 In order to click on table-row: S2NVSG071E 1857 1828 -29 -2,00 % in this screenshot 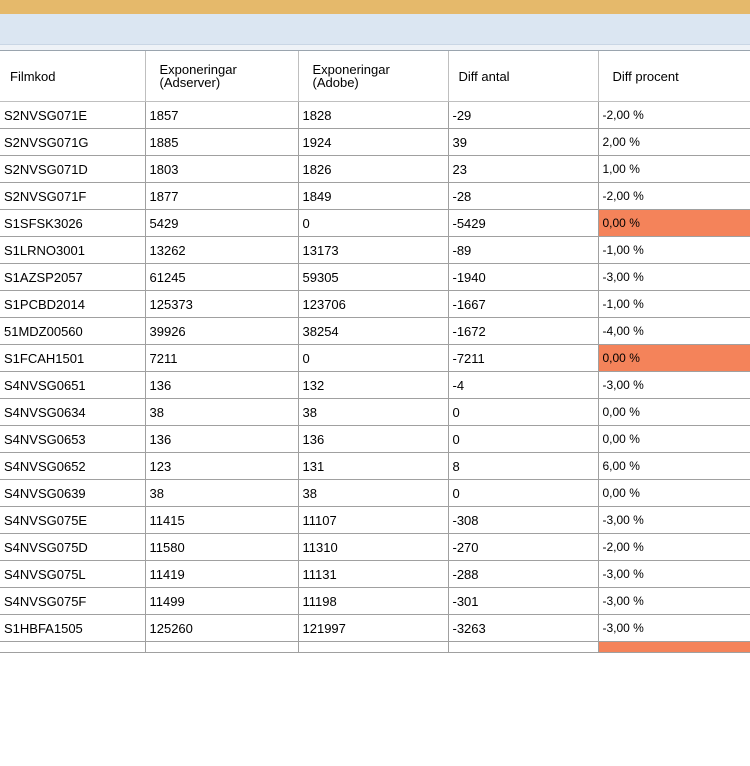, I will do `click(375, 115)`.